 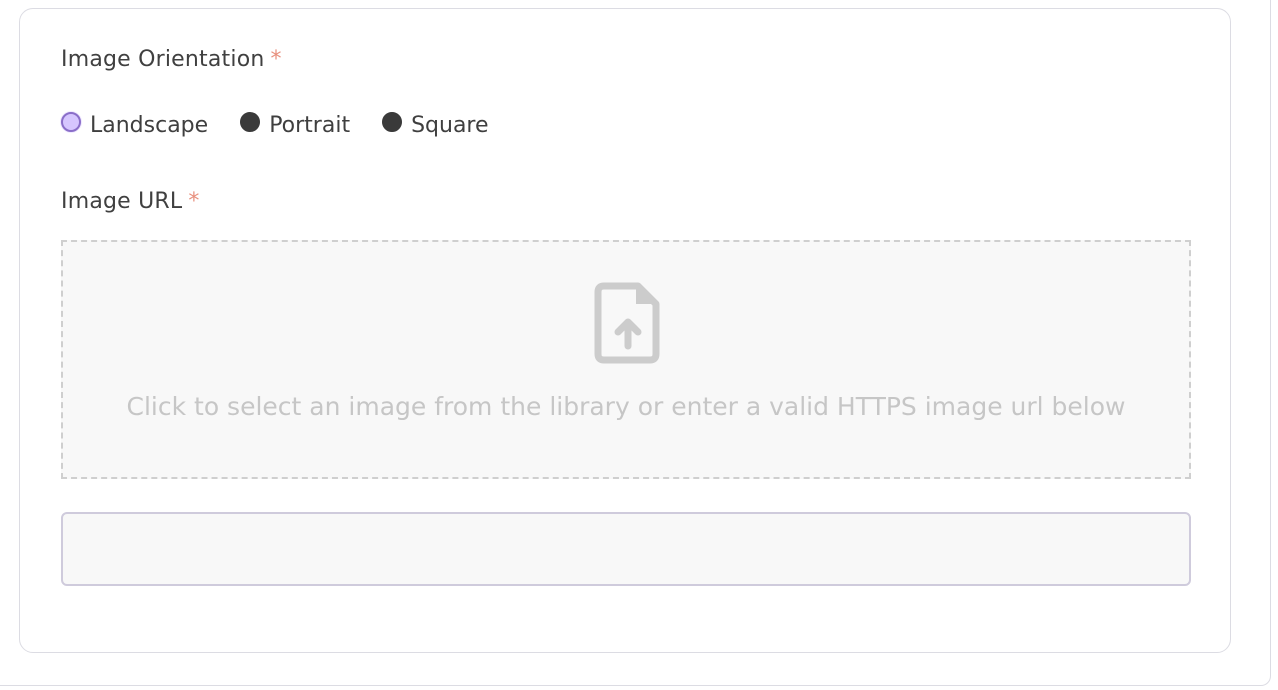 I want to click on image-orientation-label: Image Orientation *, so click(x=171, y=59).